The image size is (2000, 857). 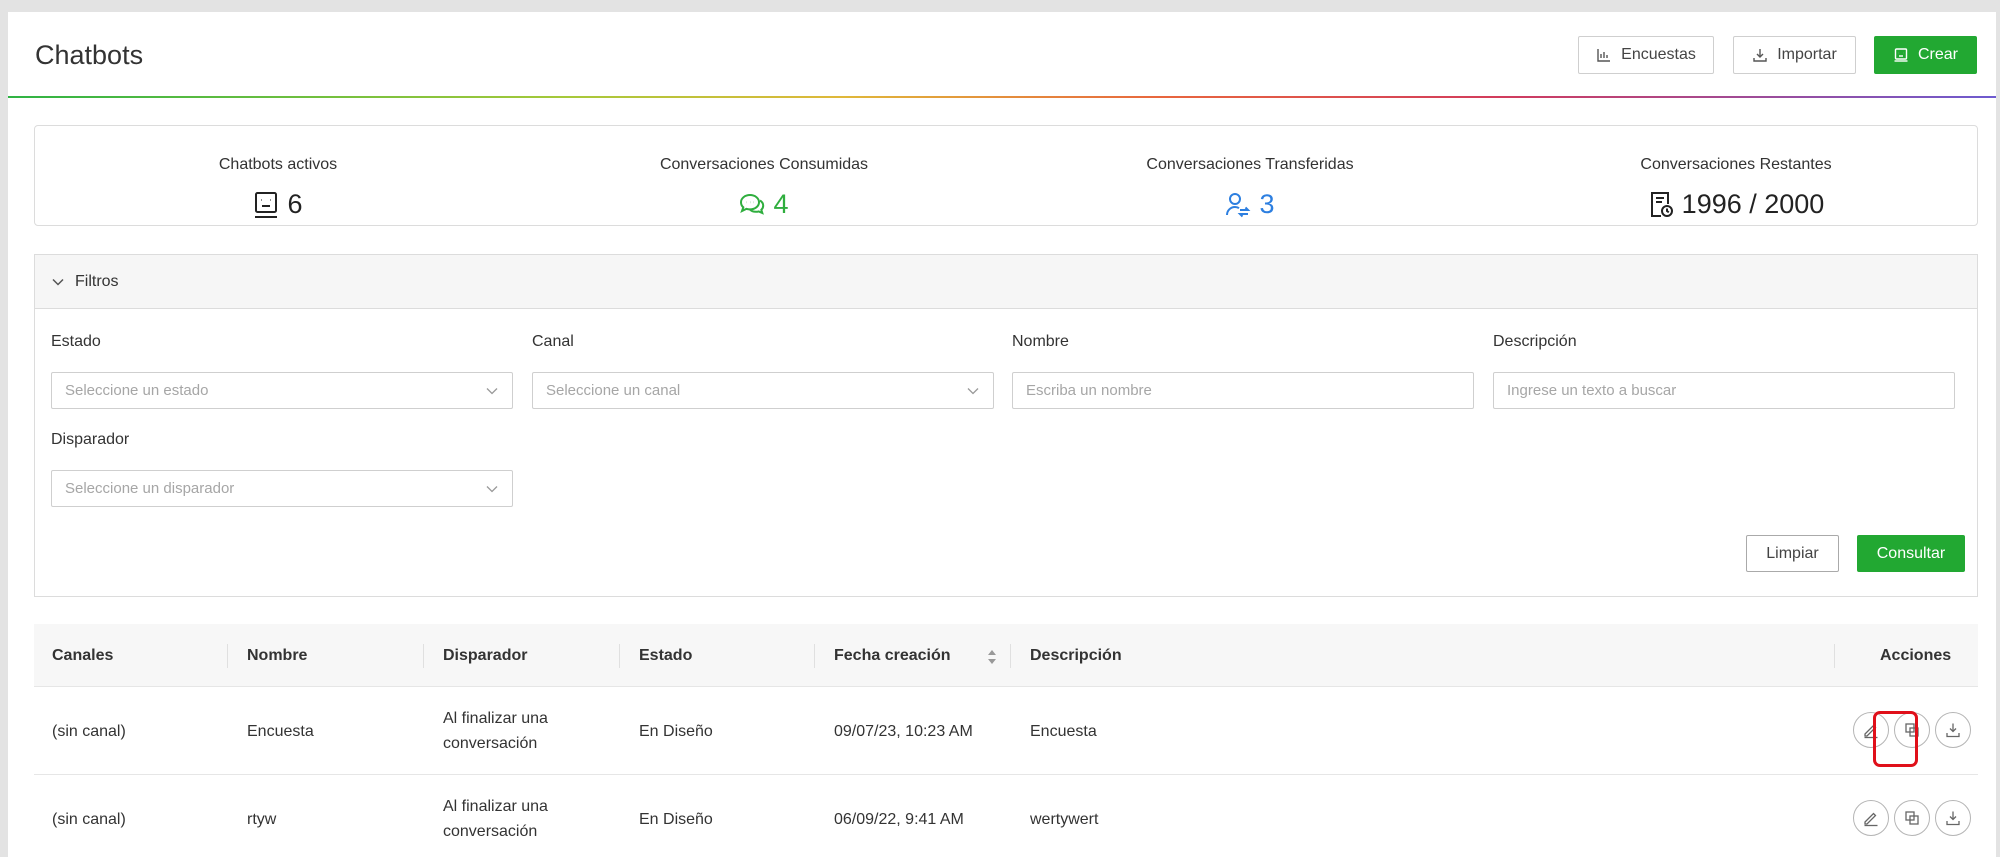 I want to click on stat-value-row: 3, so click(x=1250, y=204).